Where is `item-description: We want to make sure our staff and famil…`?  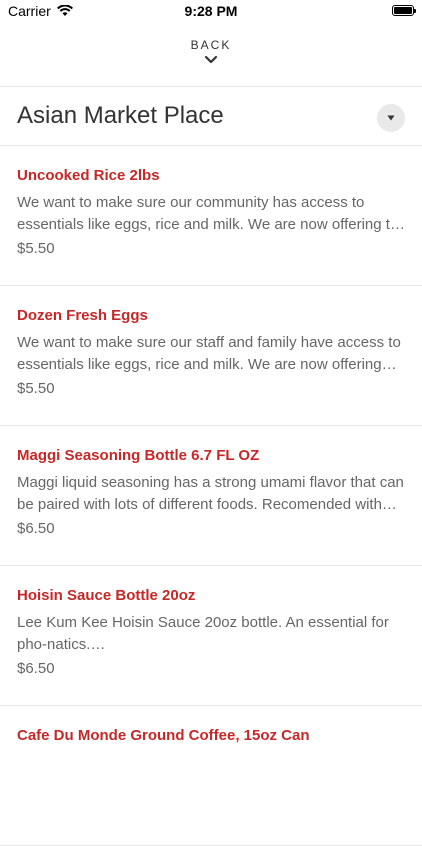 item-description: We want to make sure our staff and famil… is located at coordinates (209, 353).